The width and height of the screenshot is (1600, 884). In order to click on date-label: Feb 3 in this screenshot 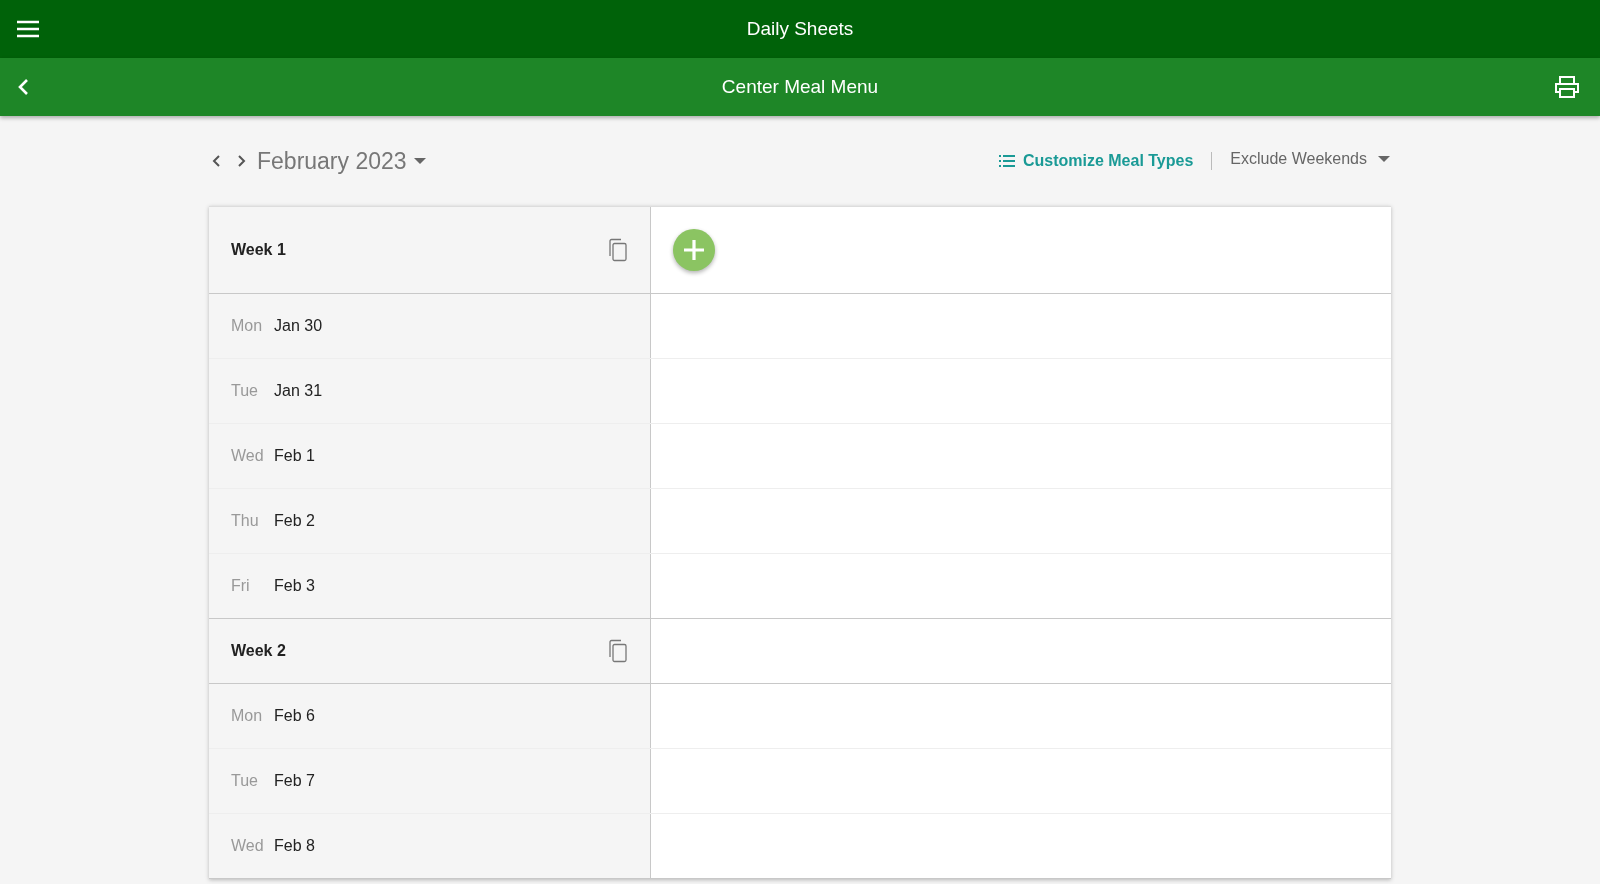, I will do `click(294, 586)`.